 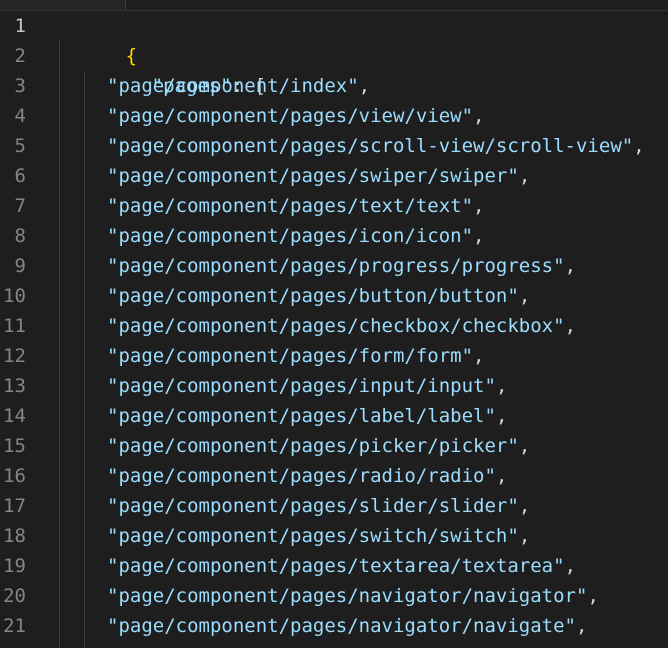 What do you see at coordinates (14, 416) in the screenshot?
I see `line-number: 14` at bounding box center [14, 416].